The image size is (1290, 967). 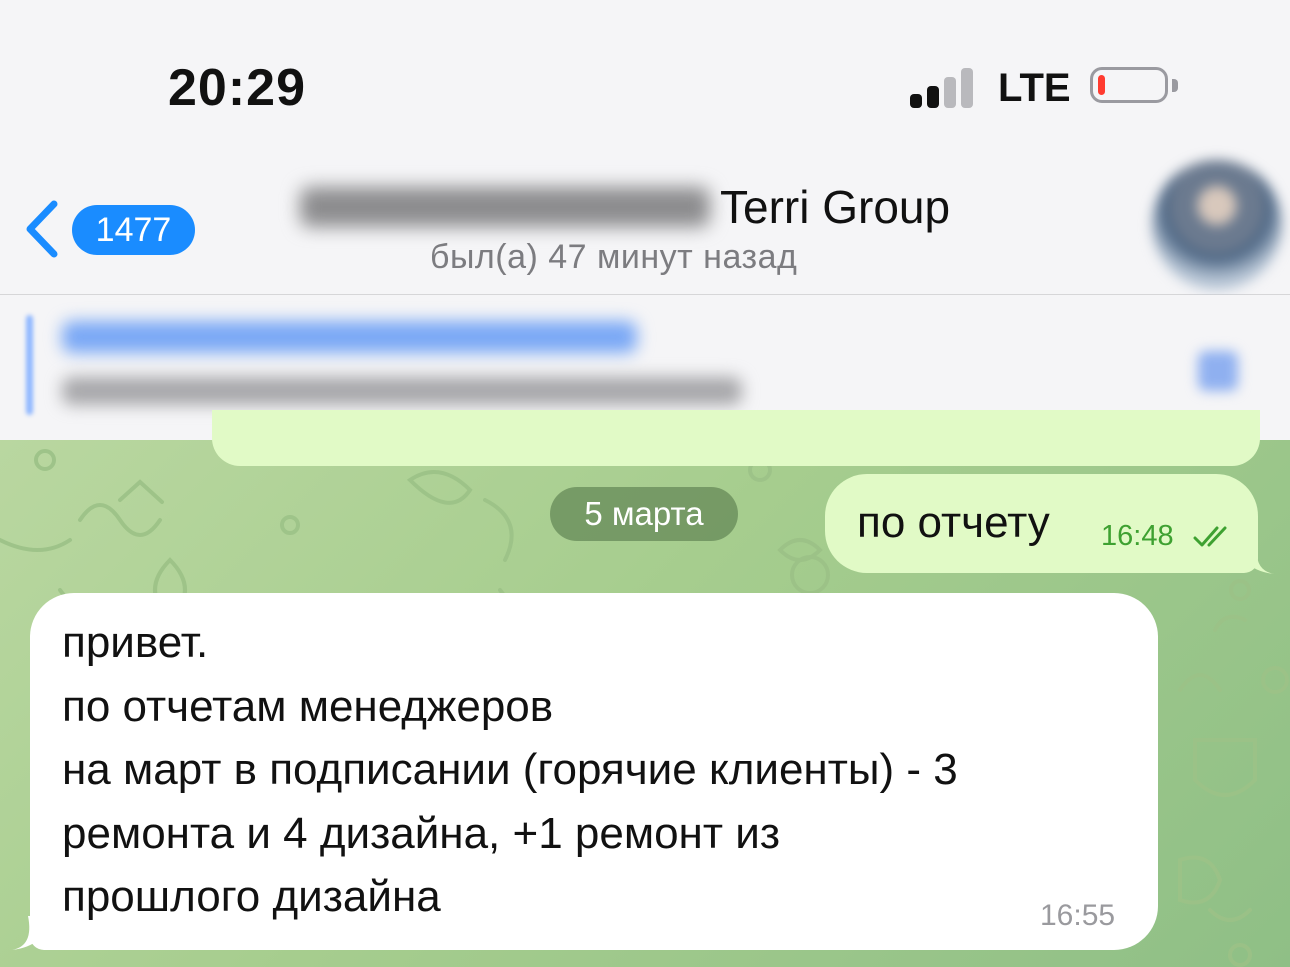 I want to click on message-time: 16:55, so click(x=1078, y=915).